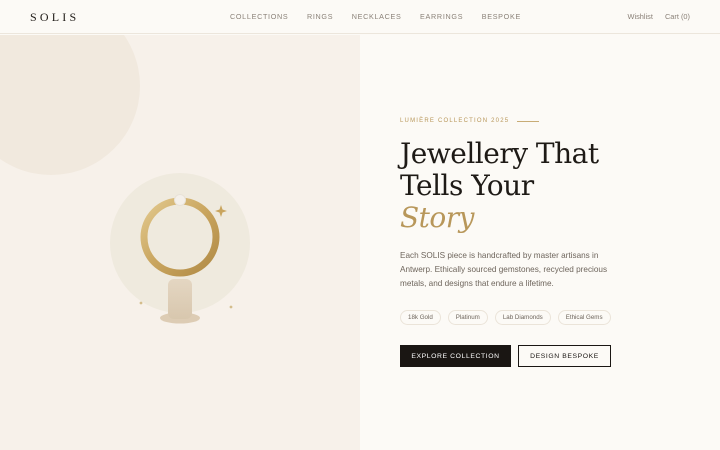  What do you see at coordinates (455, 356) in the screenshot?
I see `explore-collection-button: EXPLORE COLLECTION` at bounding box center [455, 356].